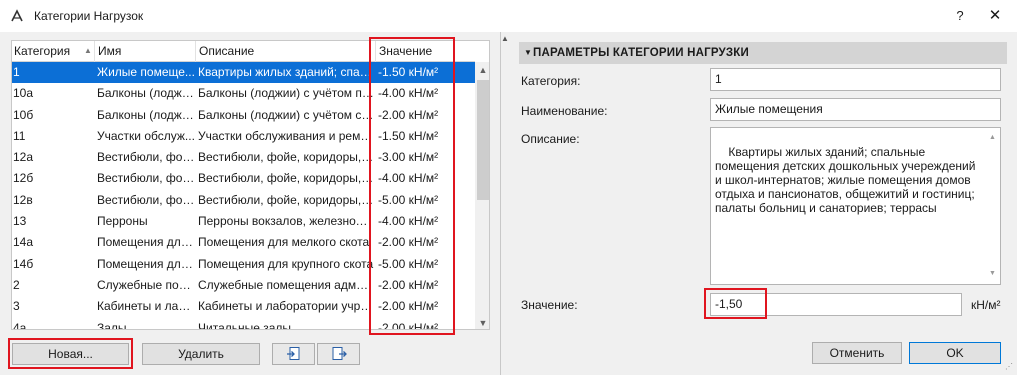 The image size is (1017, 375). I want to click on cell-category: 13, so click(20, 221).